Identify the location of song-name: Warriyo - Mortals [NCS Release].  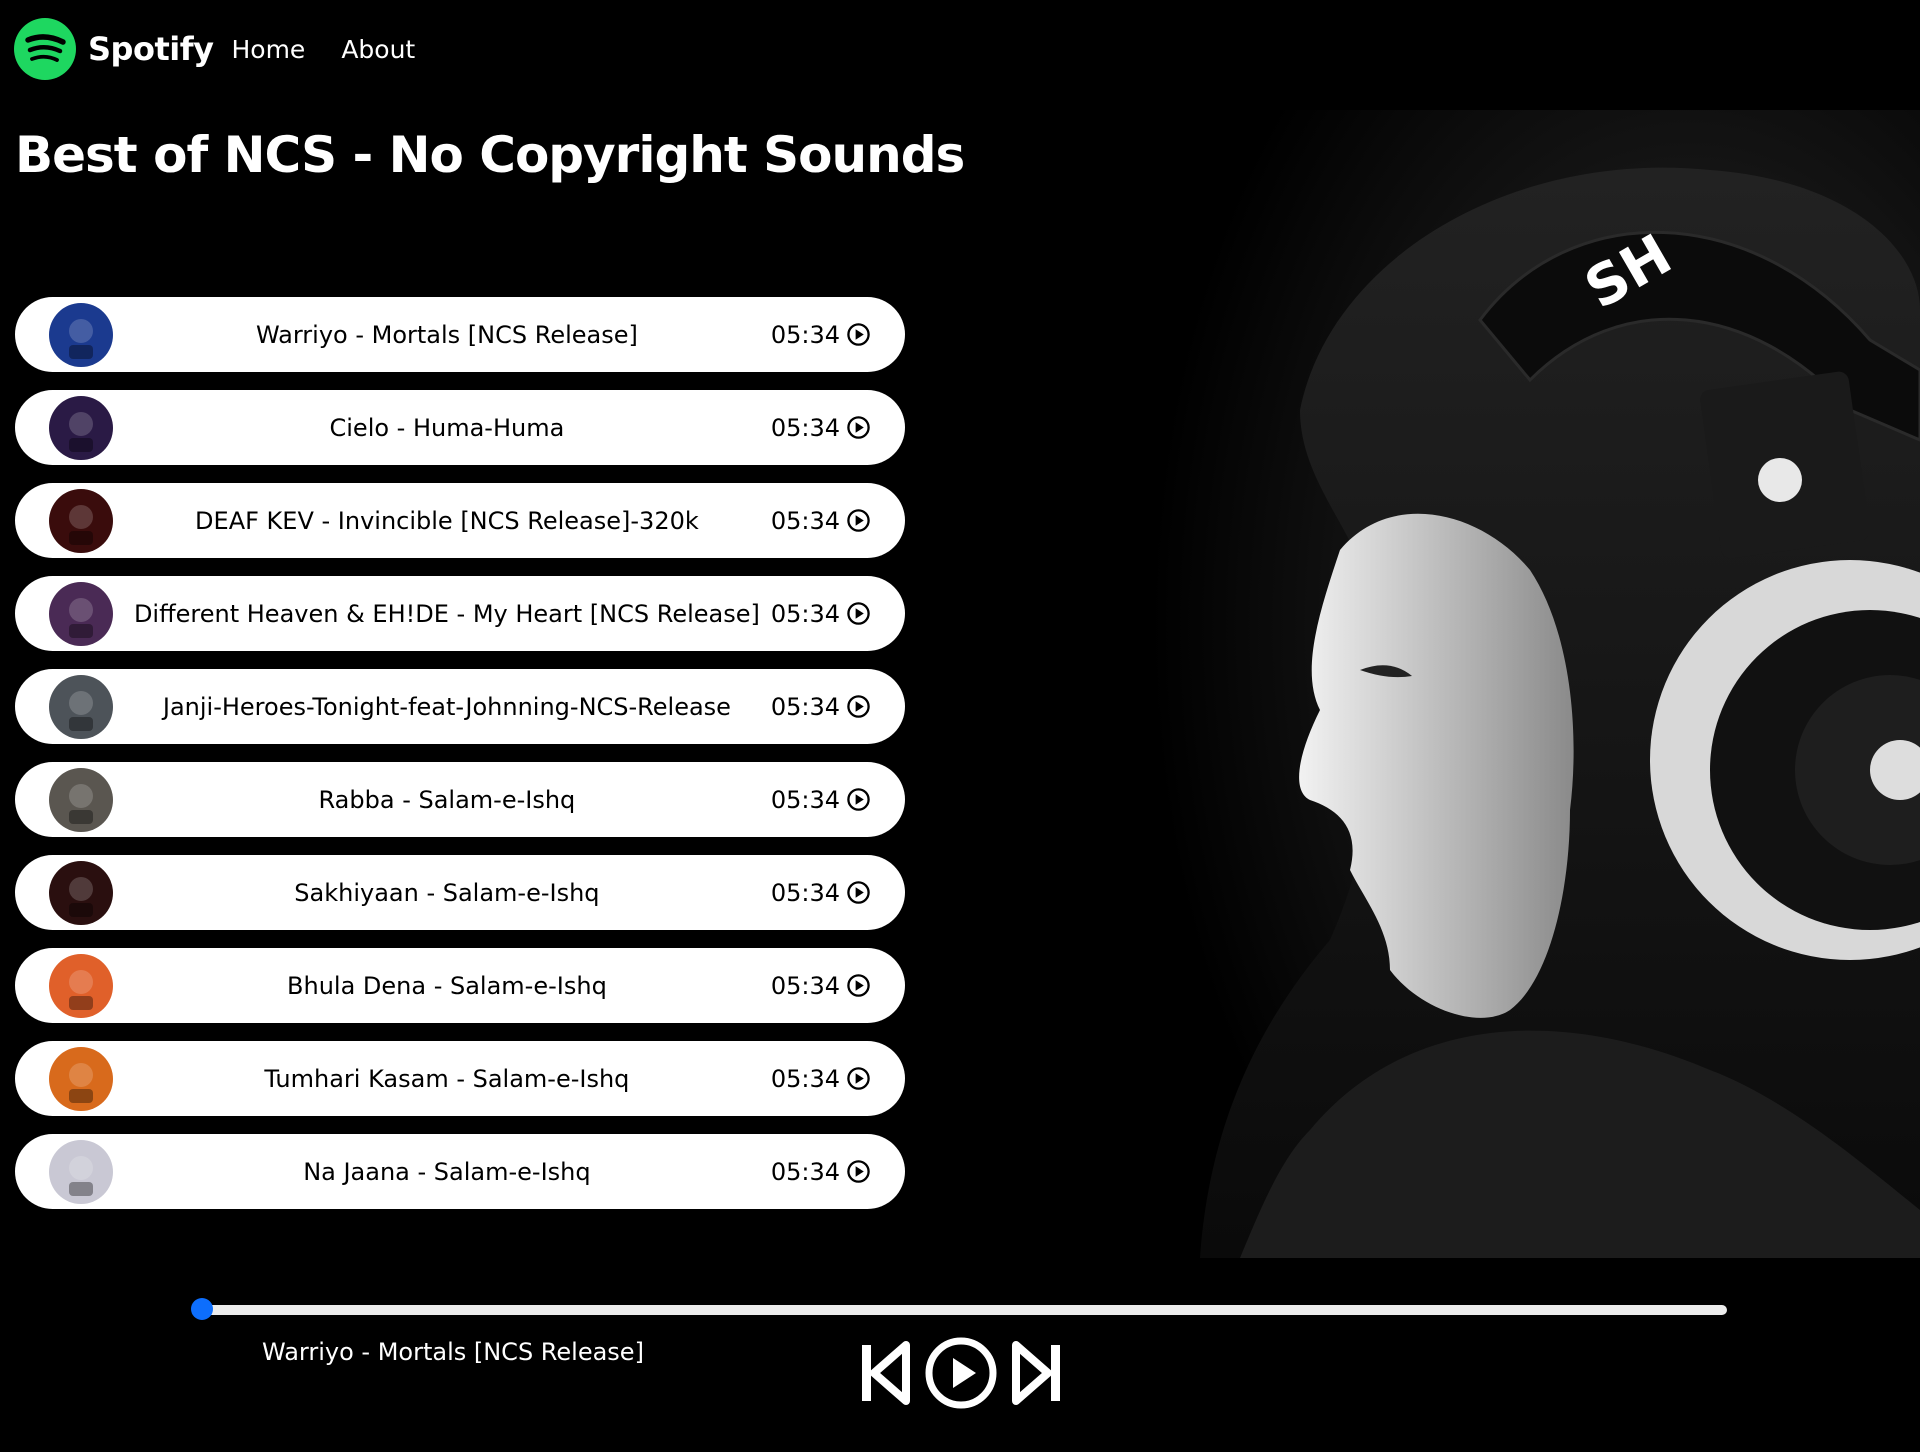
(446, 334).